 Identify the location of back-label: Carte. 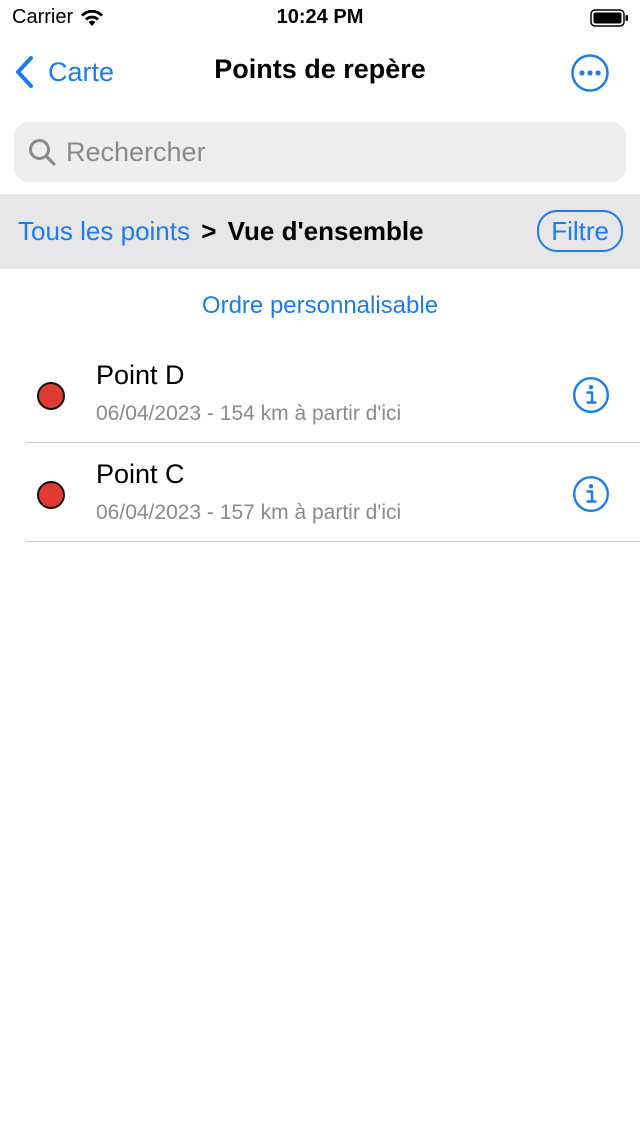
(81, 71).